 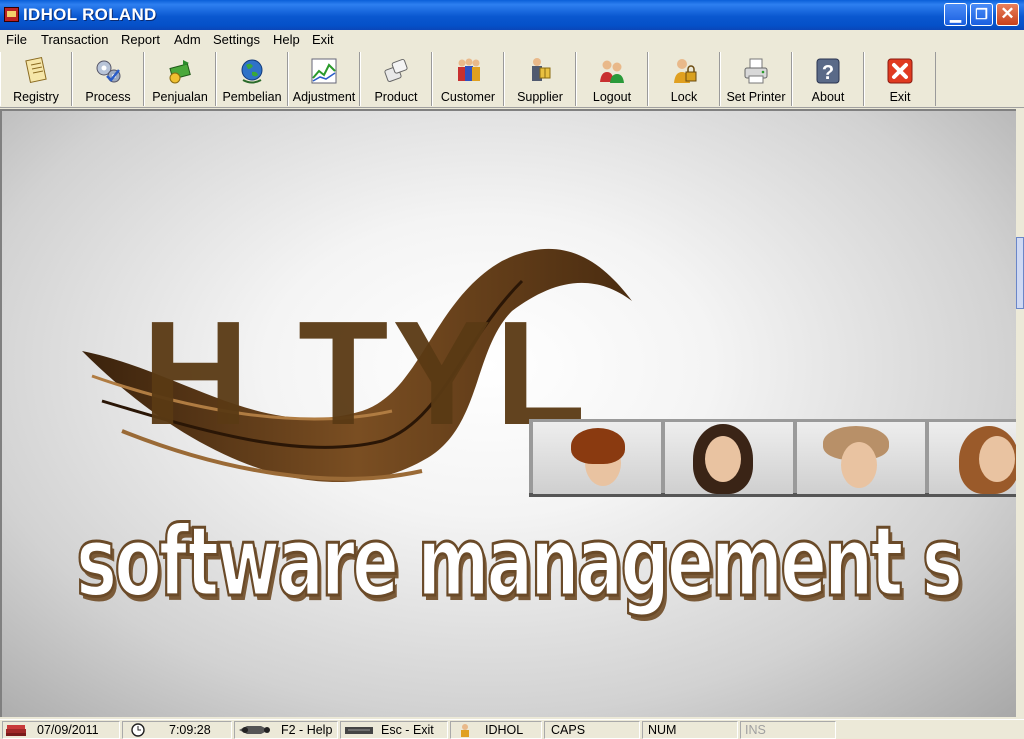 What do you see at coordinates (307, 730) in the screenshot?
I see `status-help-text: F2 - Help` at bounding box center [307, 730].